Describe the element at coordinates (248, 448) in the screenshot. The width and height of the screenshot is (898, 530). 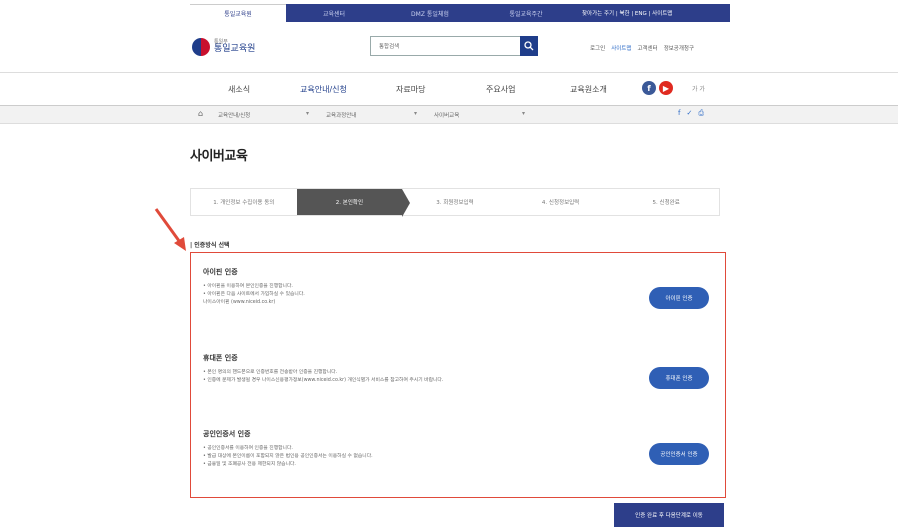
I see `method-desc: • 공인인증서를 이용하여 인증을 진행합니다.` at that location.